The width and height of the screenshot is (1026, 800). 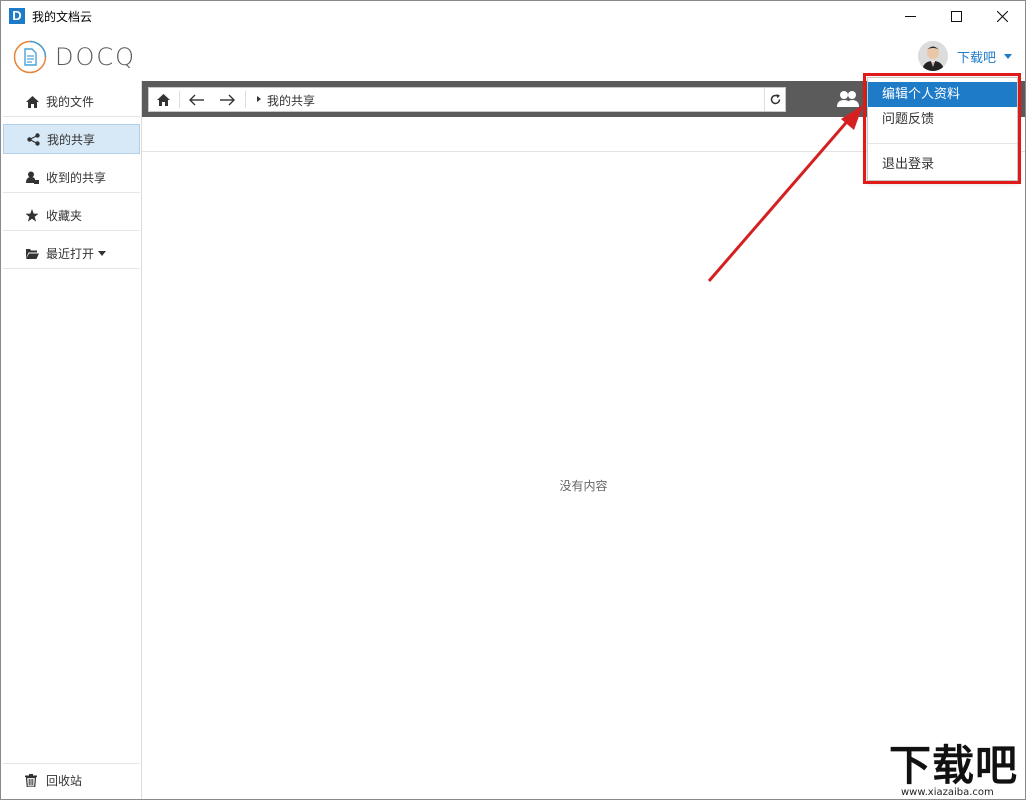 I want to click on user-avatar-icon, so click(x=933, y=56).